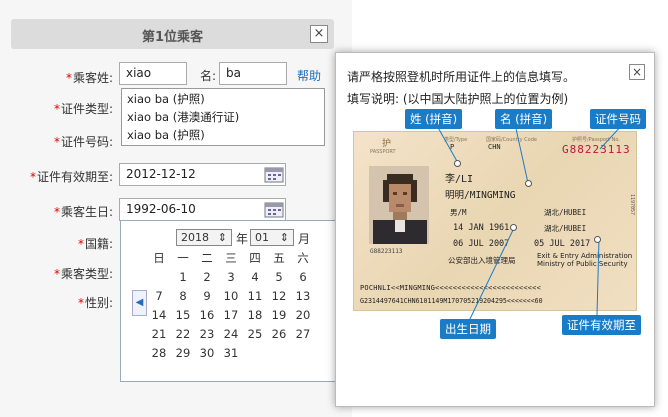  Describe the element at coordinates (159, 315) in the screenshot. I see `calendar-day: 14` at that location.